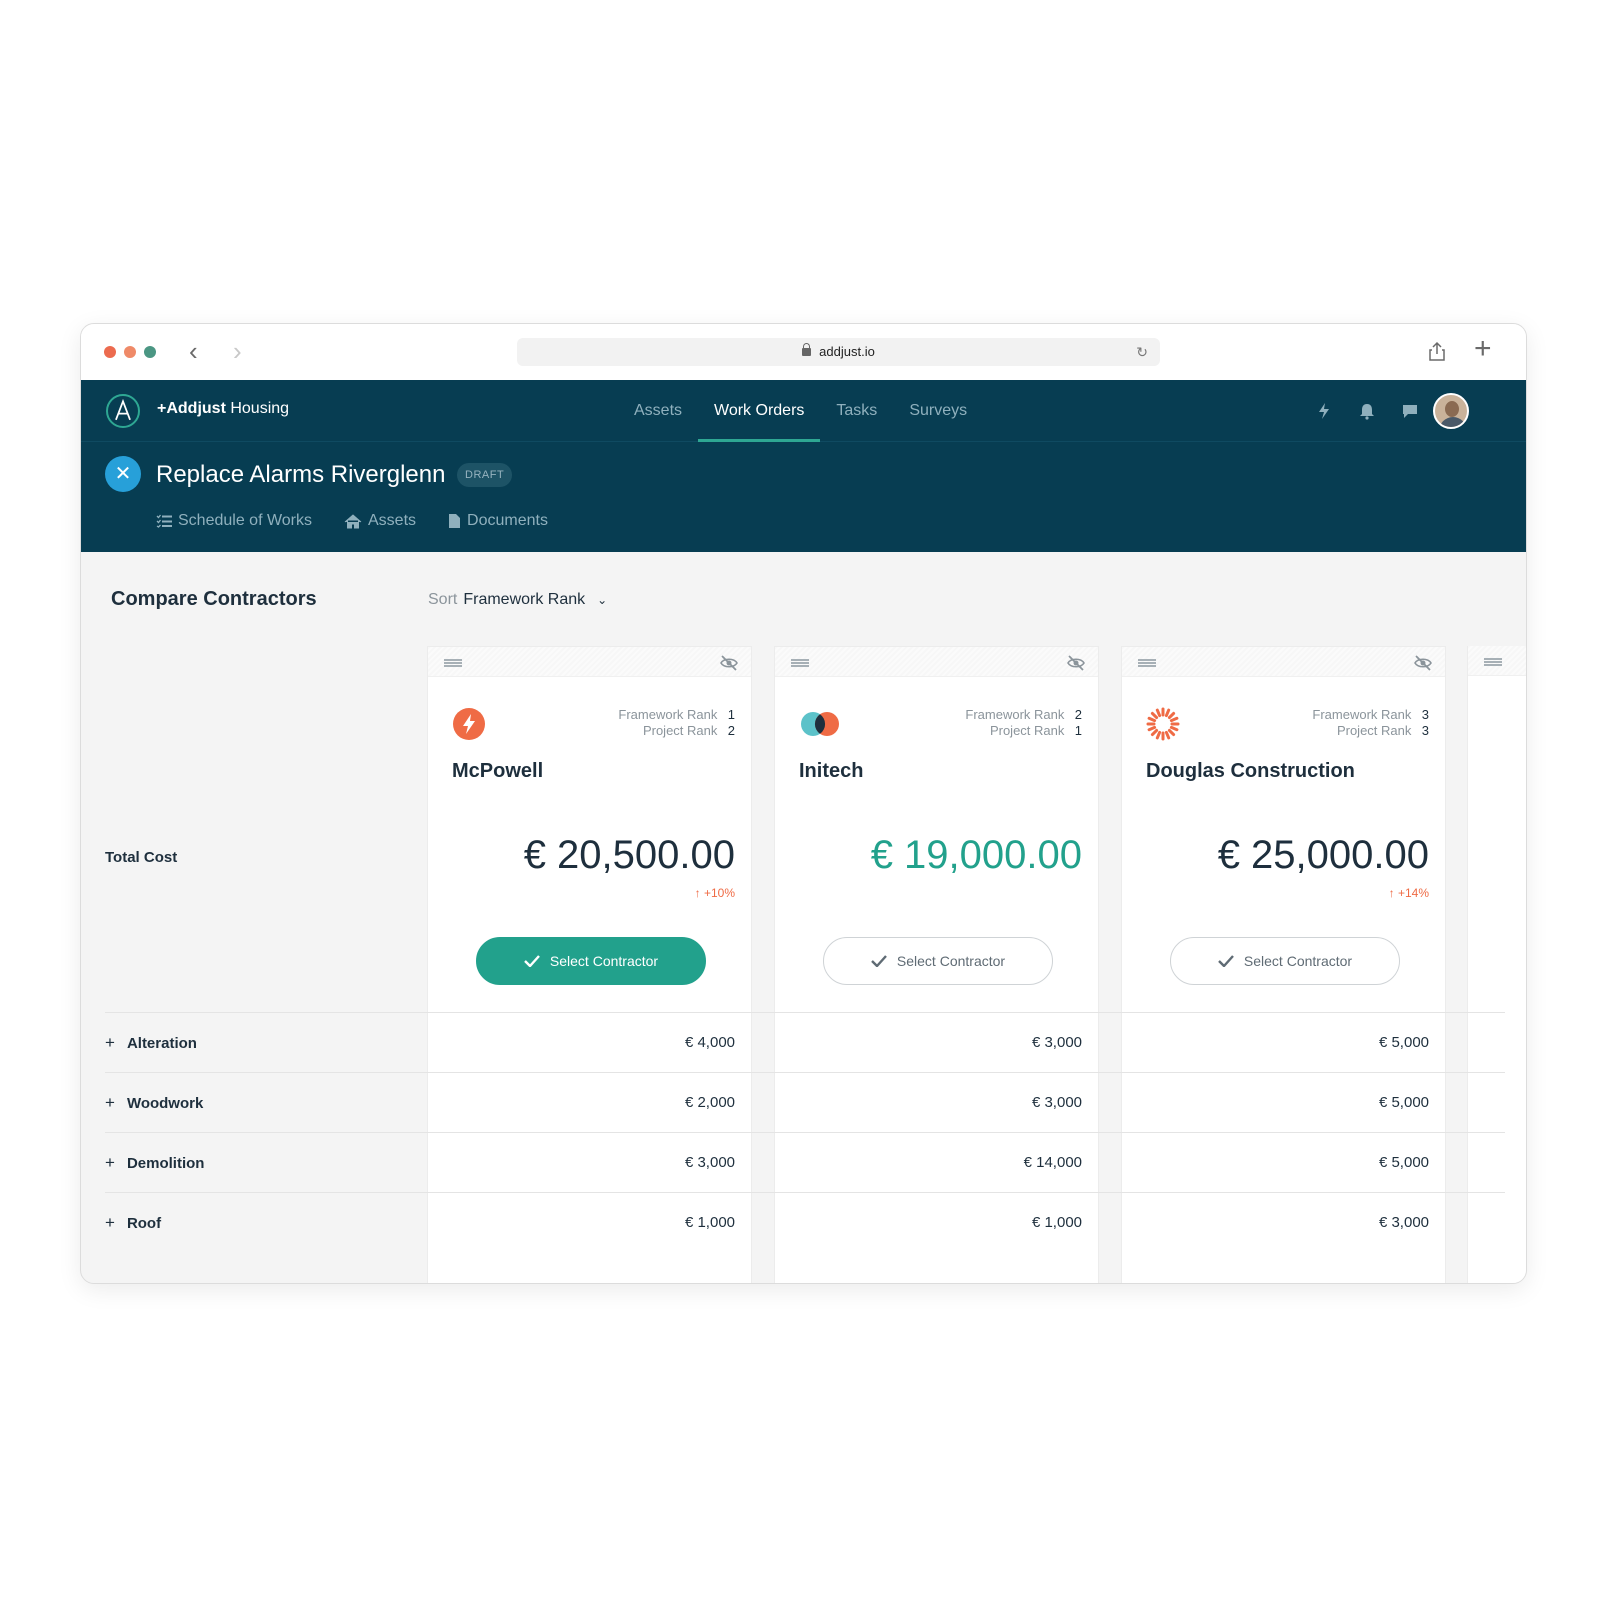 The height and width of the screenshot is (1600, 1600). I want to click on close-window-button, so click(110, 352).